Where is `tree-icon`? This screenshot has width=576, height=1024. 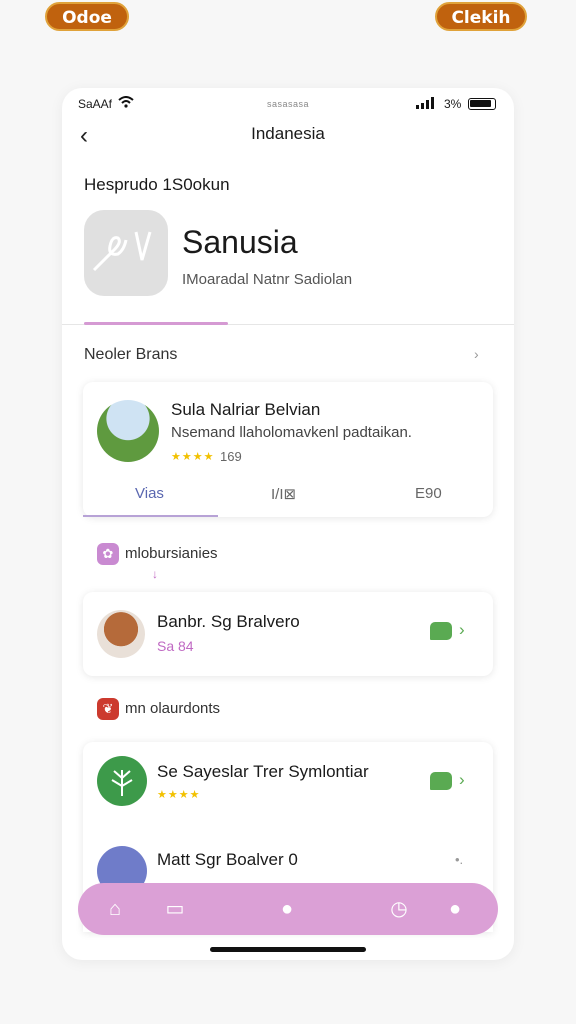
tree-icon is located at coordinates (122, 783).